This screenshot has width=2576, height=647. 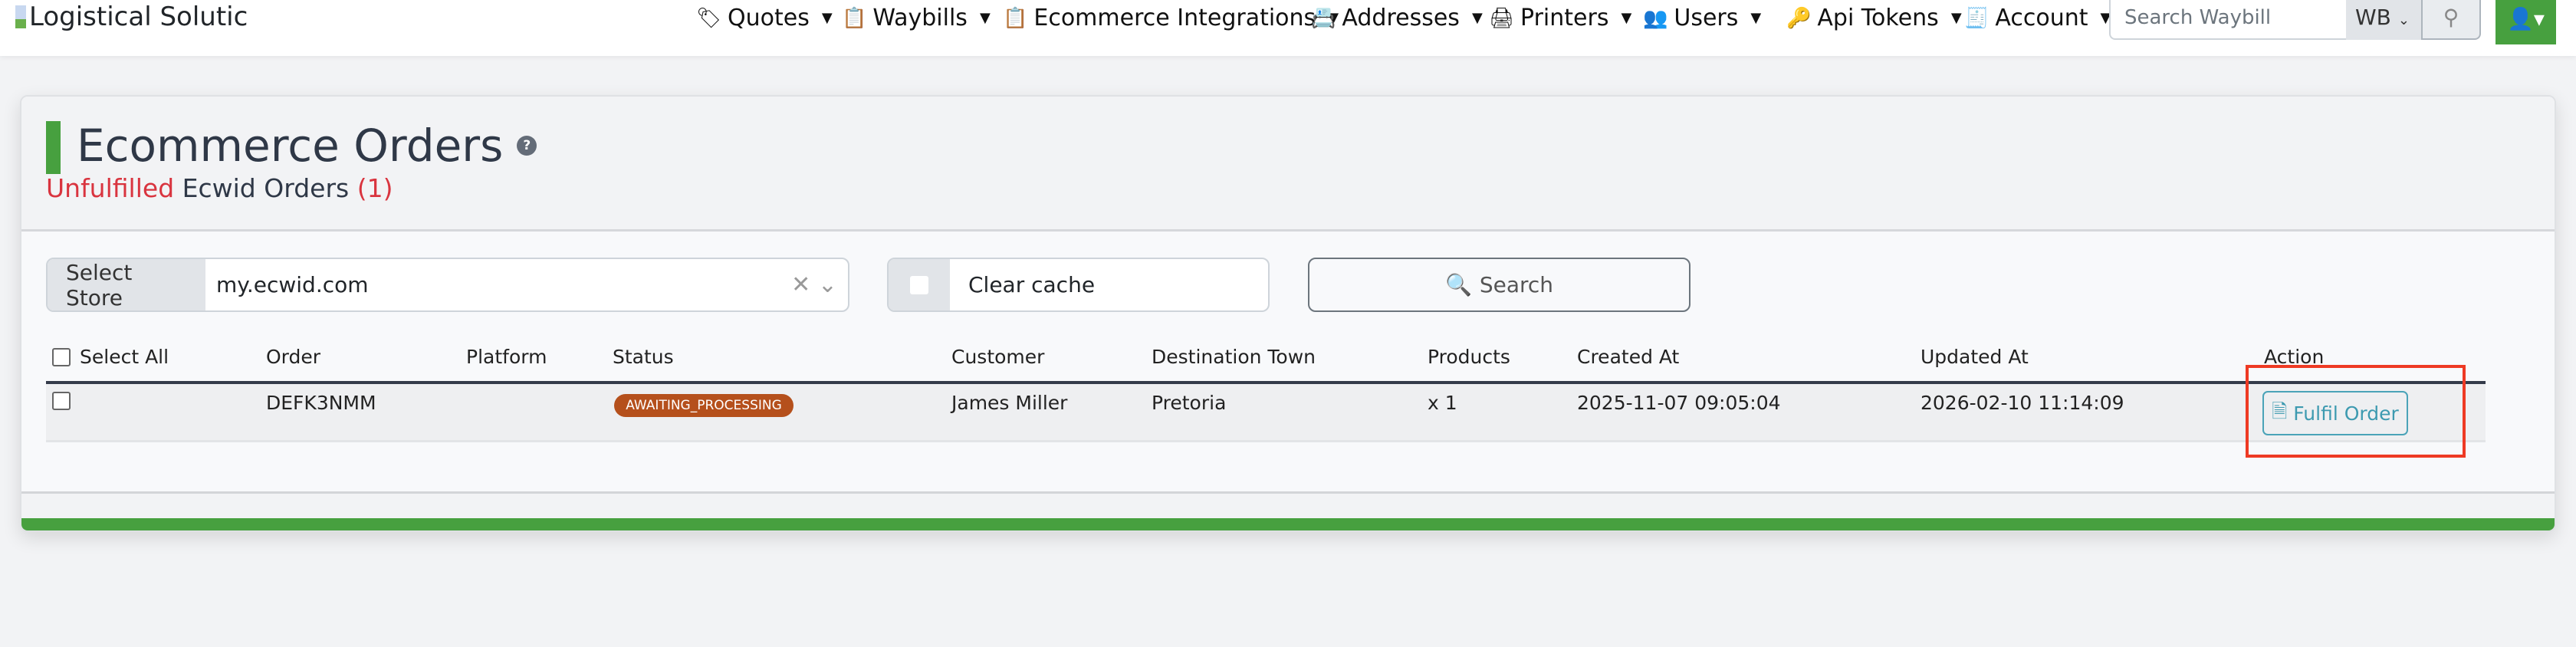 I want to click on header-updated-at: Updated At, so click(x=1975, y=357).